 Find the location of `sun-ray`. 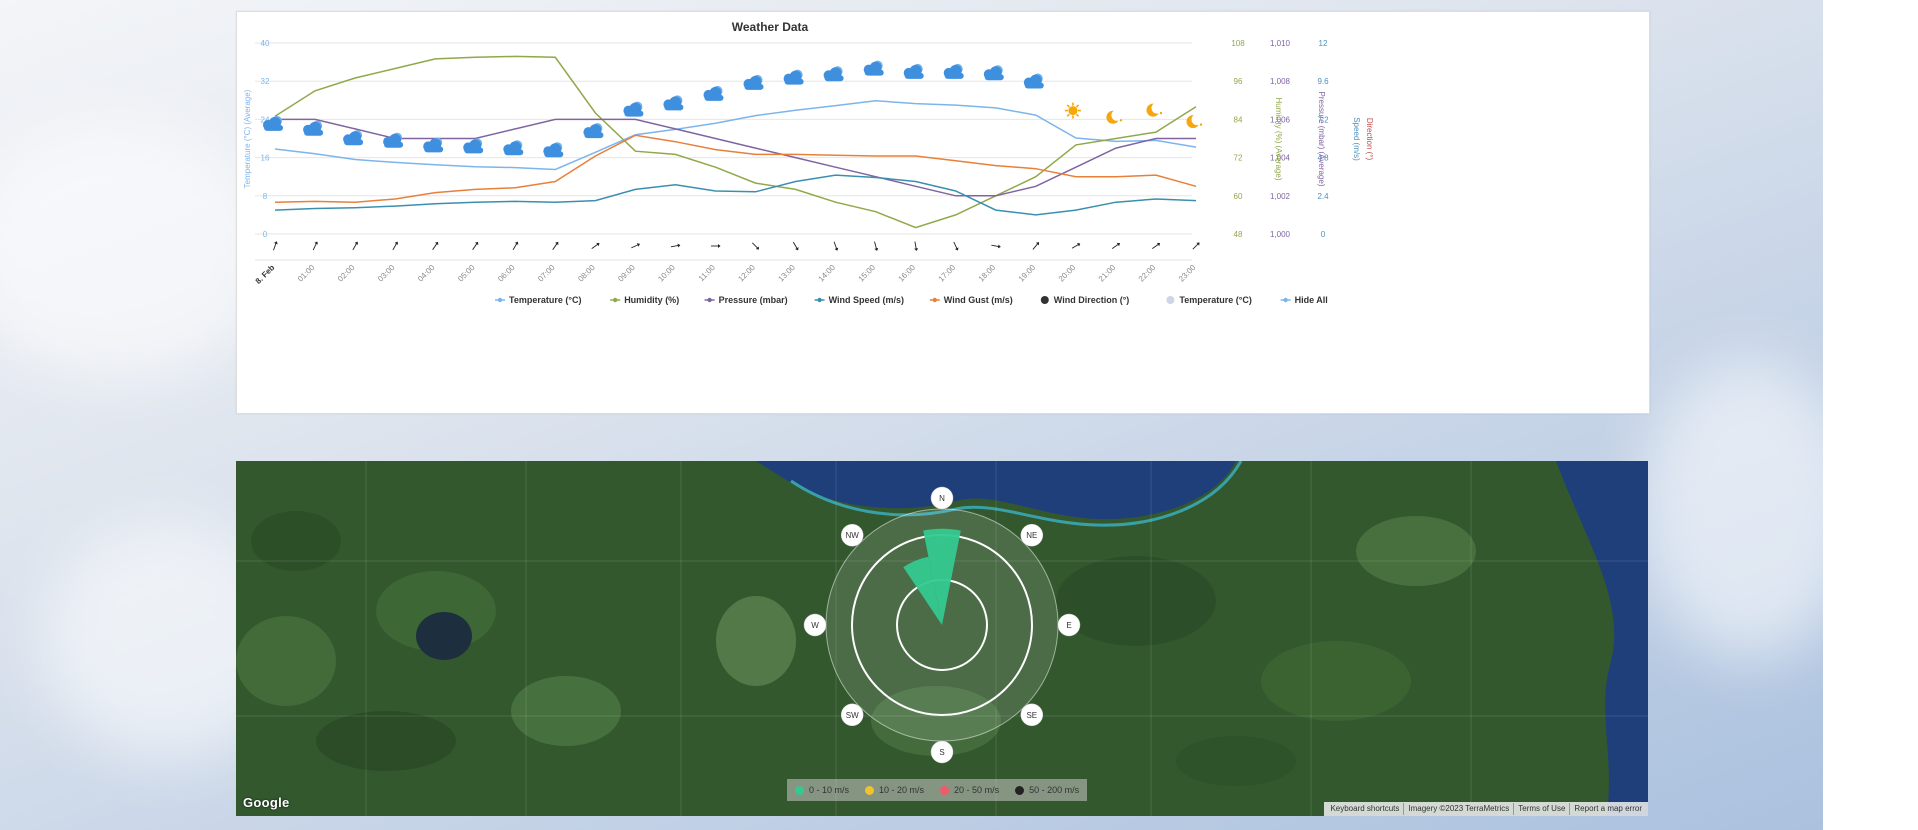

sun-ray is located at coordinates (1077, 106).